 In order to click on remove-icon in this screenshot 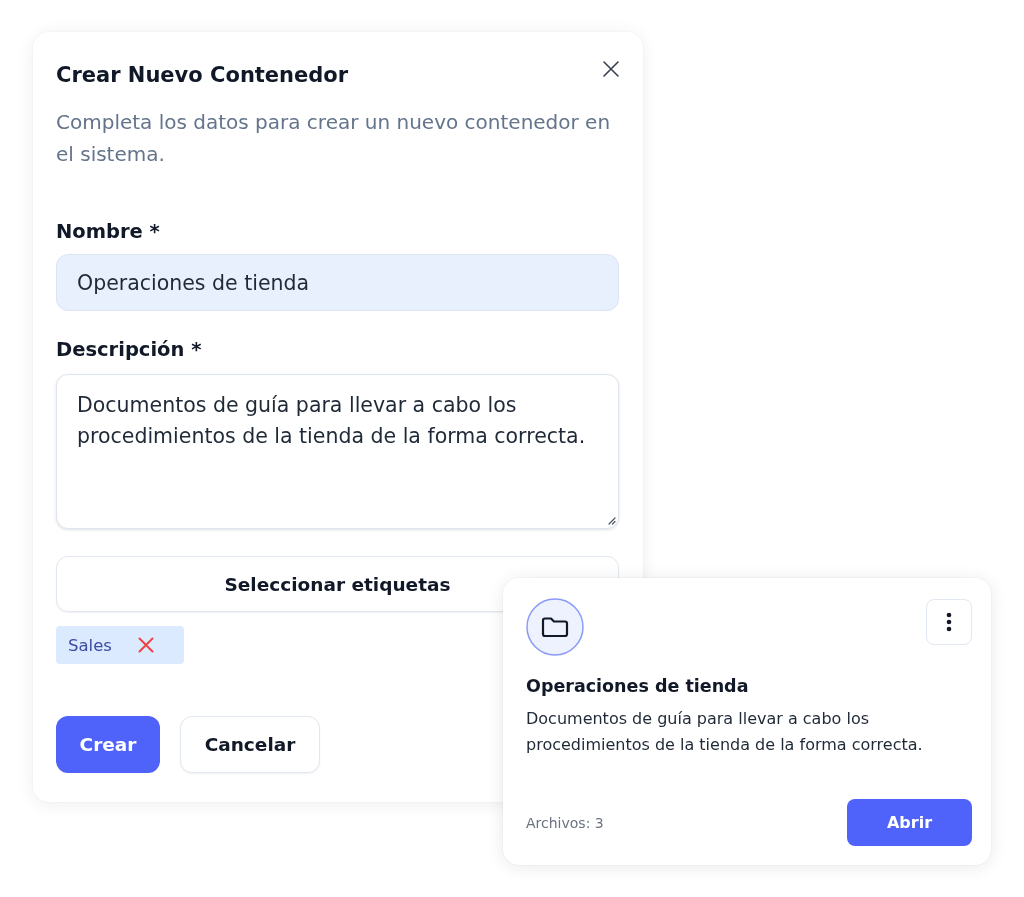, I will do `click(145, 645)`.